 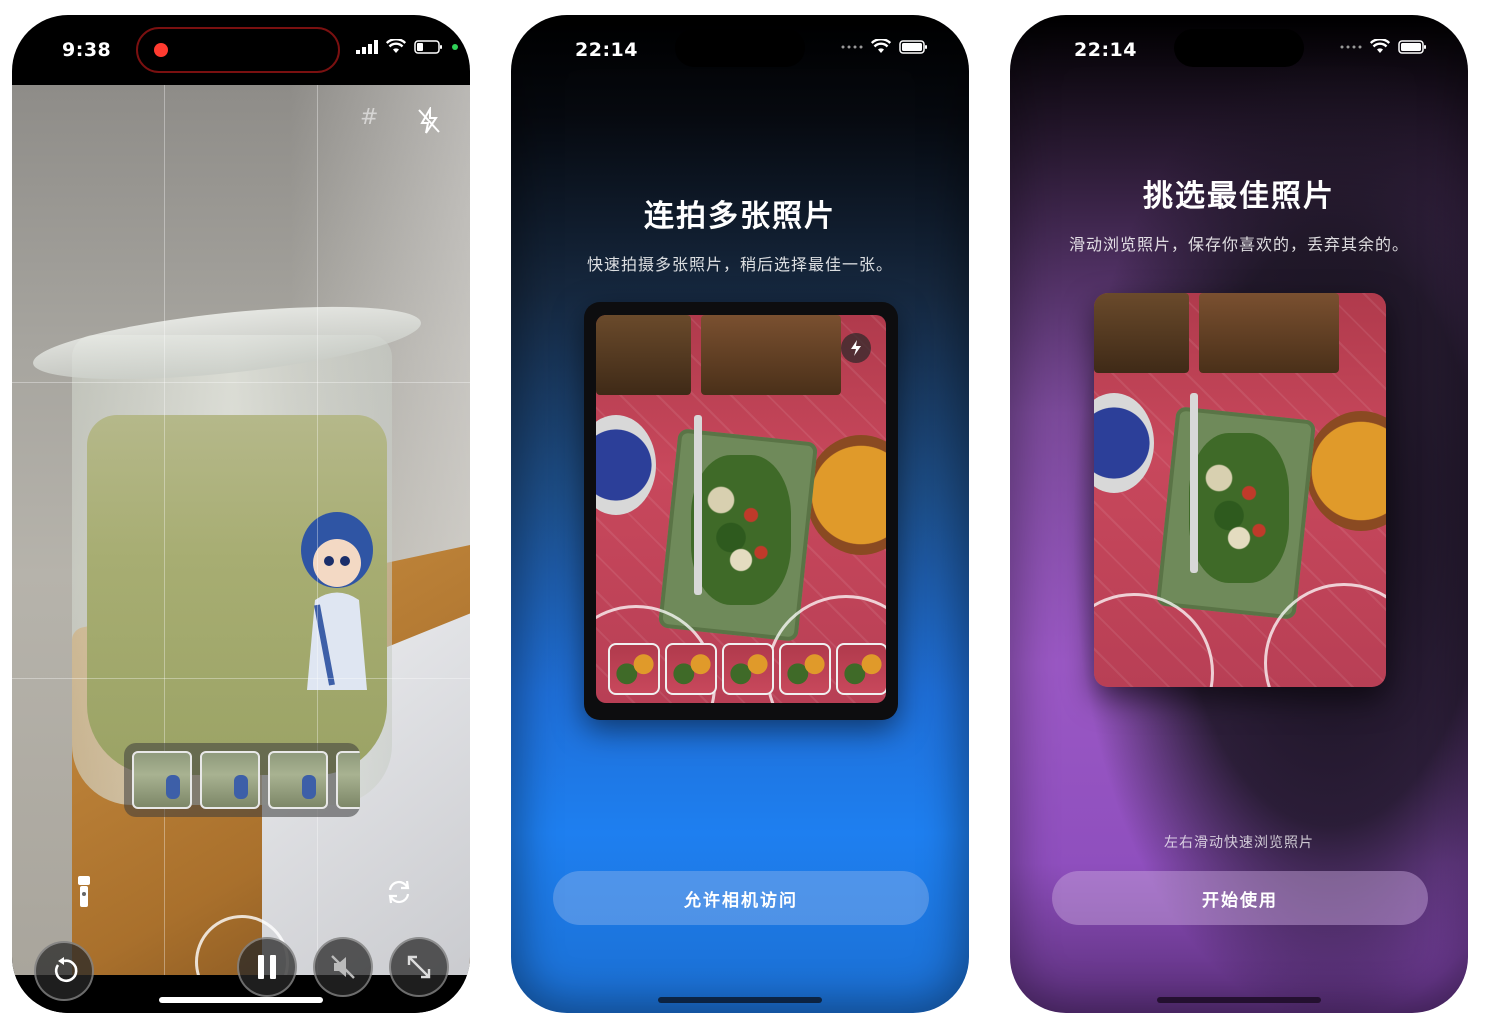 What do you see at coordinates (399, 892) in the screenshot?
I see `camera-flip-icon` at bounding box center [399, 892].